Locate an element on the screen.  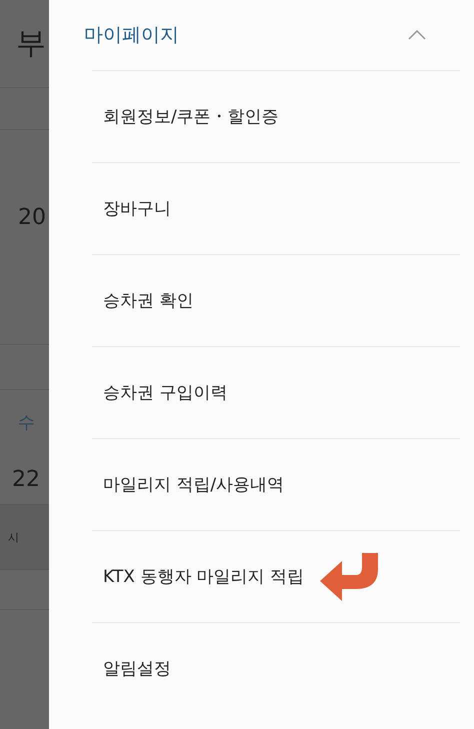
menu-item: 장바구니 is located at coordinates (137, 208).